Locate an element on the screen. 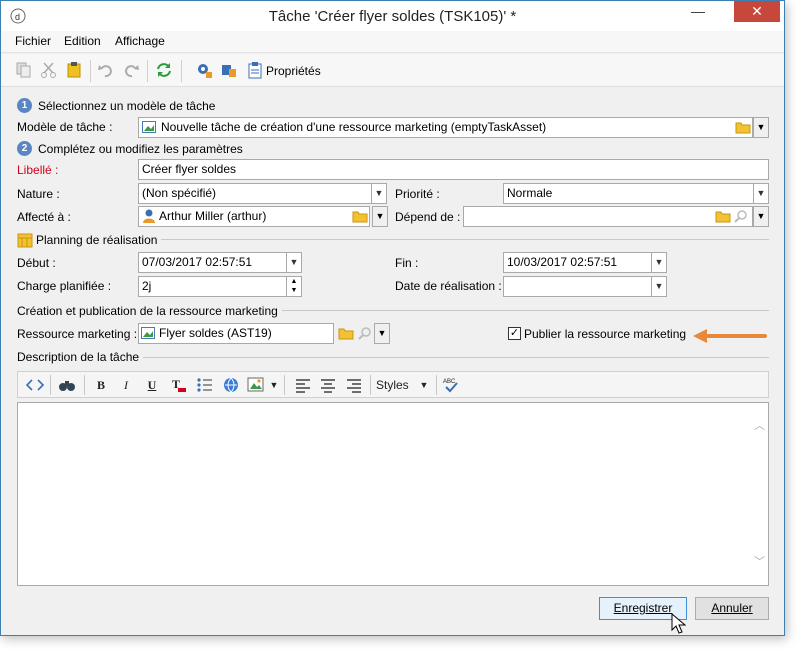 This screenshot has height=668, width=811. menu-affichage: Affichage is located at coordinates (140, 41).